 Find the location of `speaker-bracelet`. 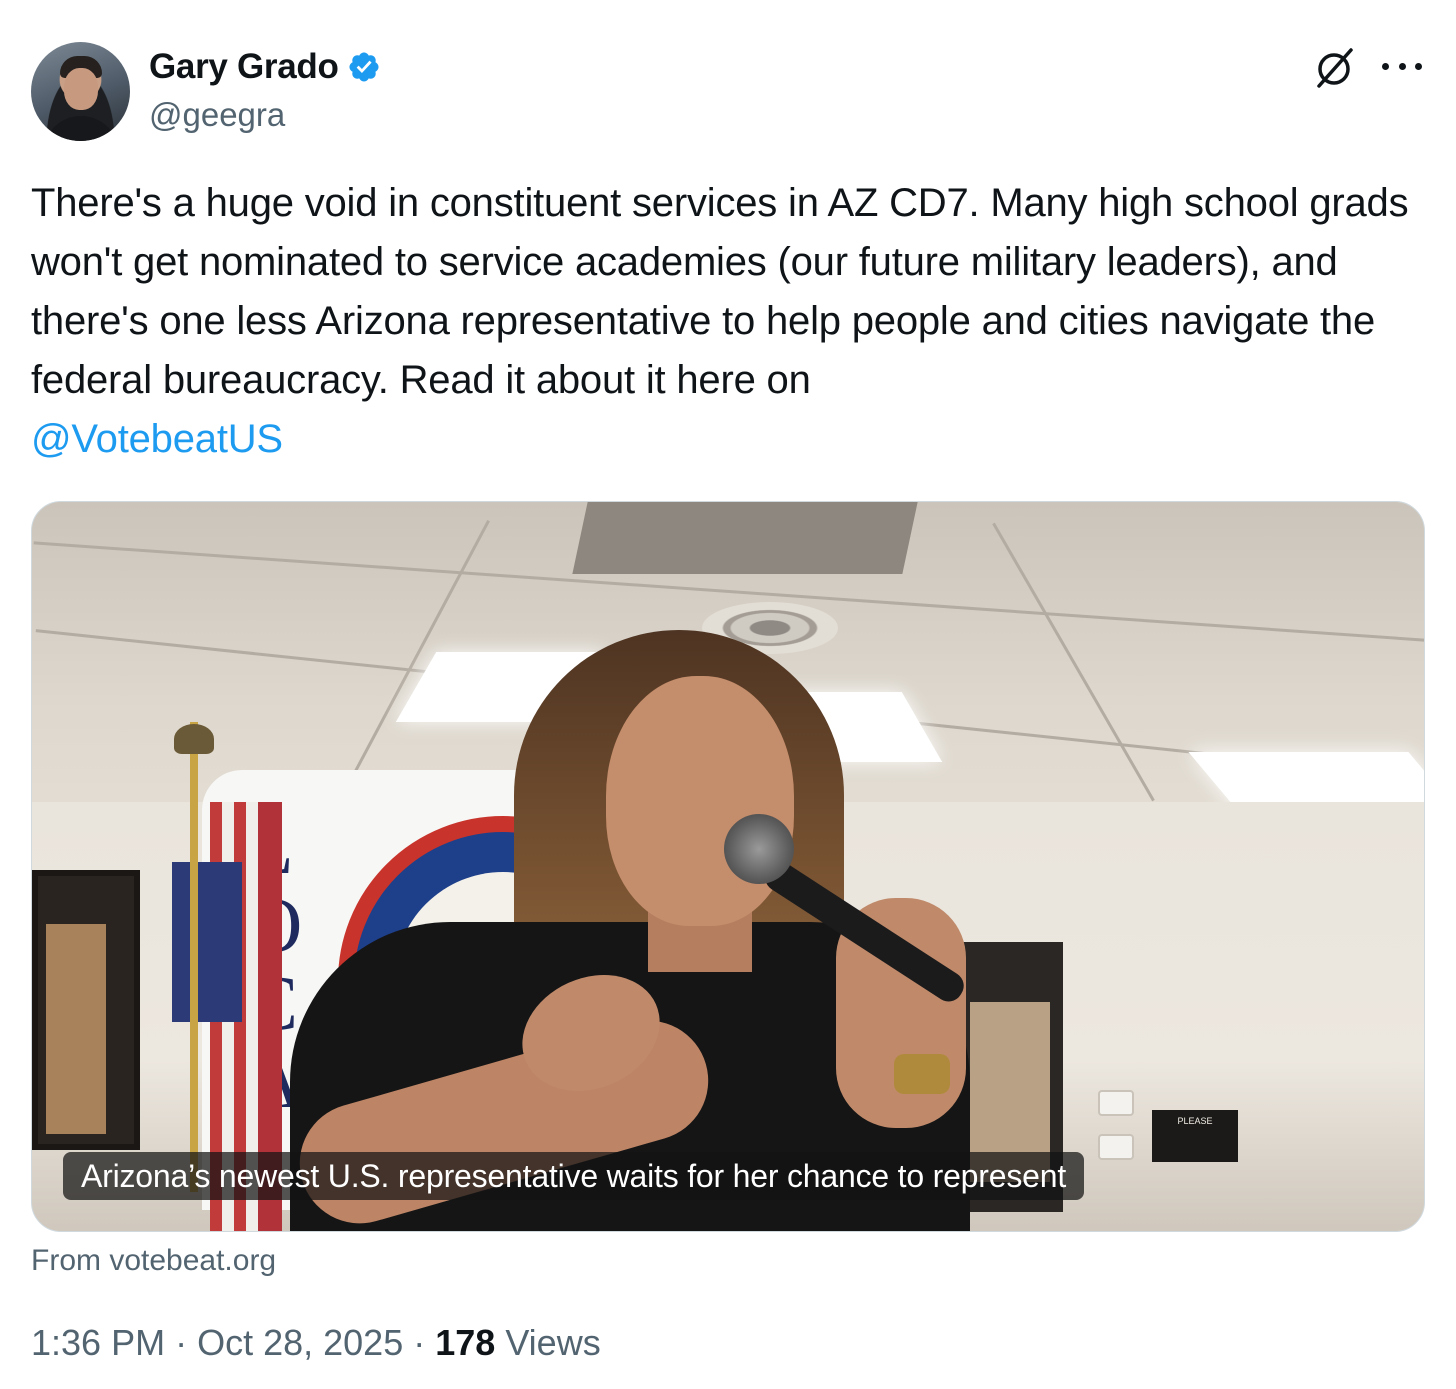

speaker-bracelet is located at coordinates (922, 1074).